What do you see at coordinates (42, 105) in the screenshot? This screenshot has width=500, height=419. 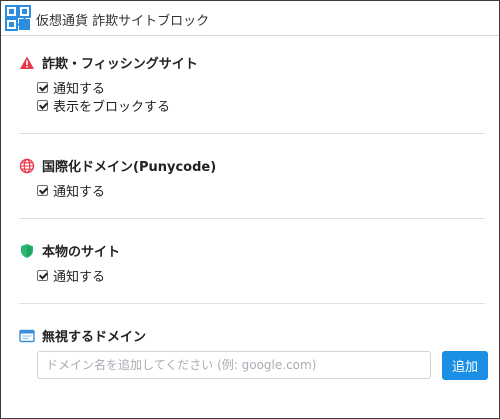 I see `phishing-block-checkbox` at bounding box center [42, 105].